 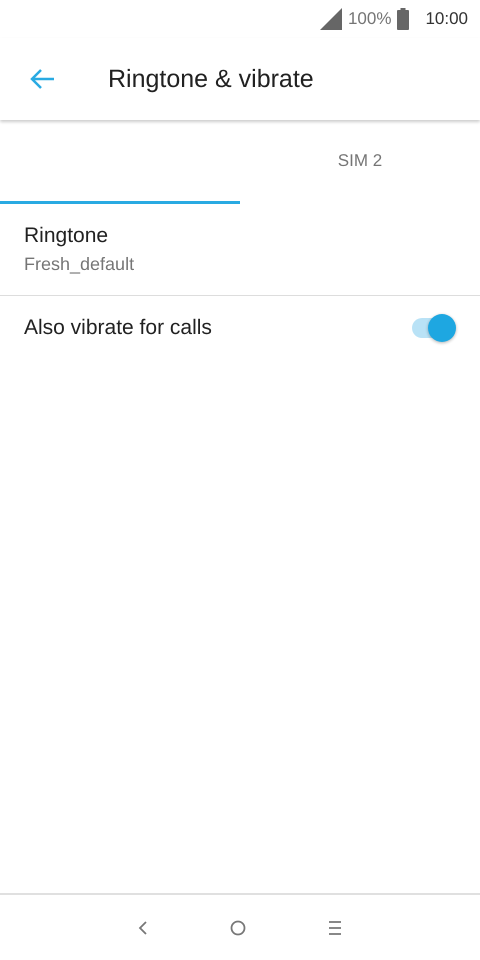 I want to click on home-nav-button, so click(x=238, y=928).